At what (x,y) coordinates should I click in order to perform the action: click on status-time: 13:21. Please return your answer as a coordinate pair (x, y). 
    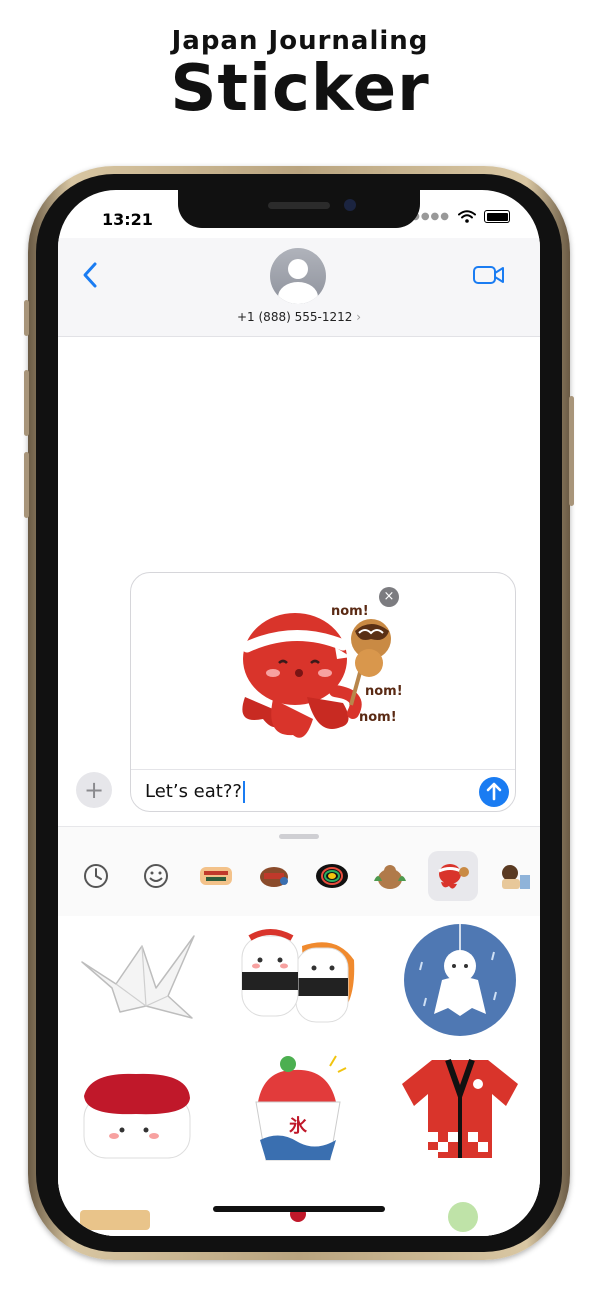
    Looking at the image, I should click on (127, 219).